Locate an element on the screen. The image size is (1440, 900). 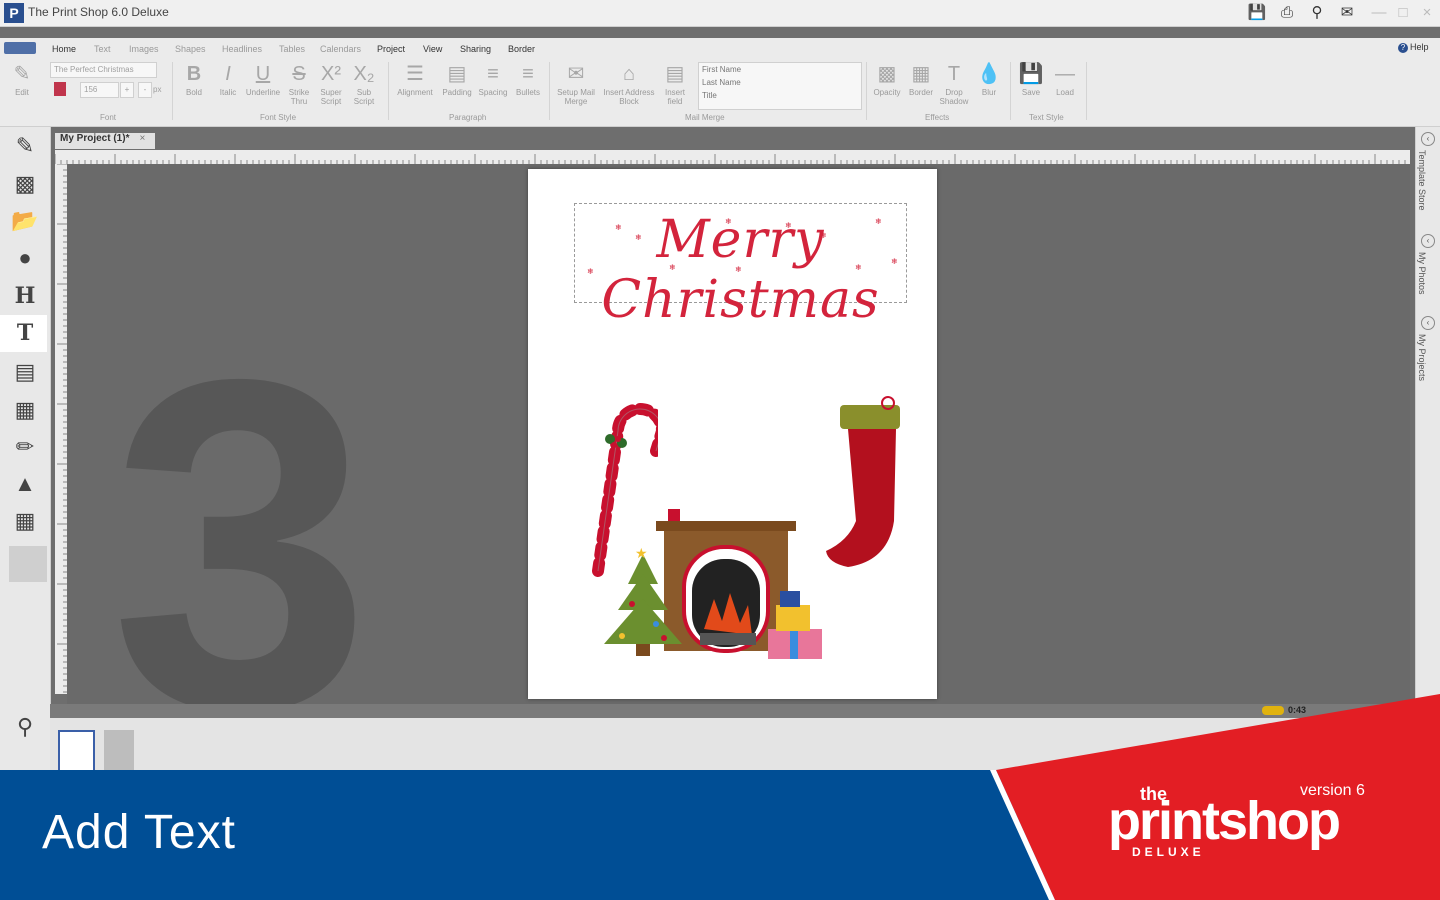
tab-shapes: Shapes is located at coordinates (190, 49).